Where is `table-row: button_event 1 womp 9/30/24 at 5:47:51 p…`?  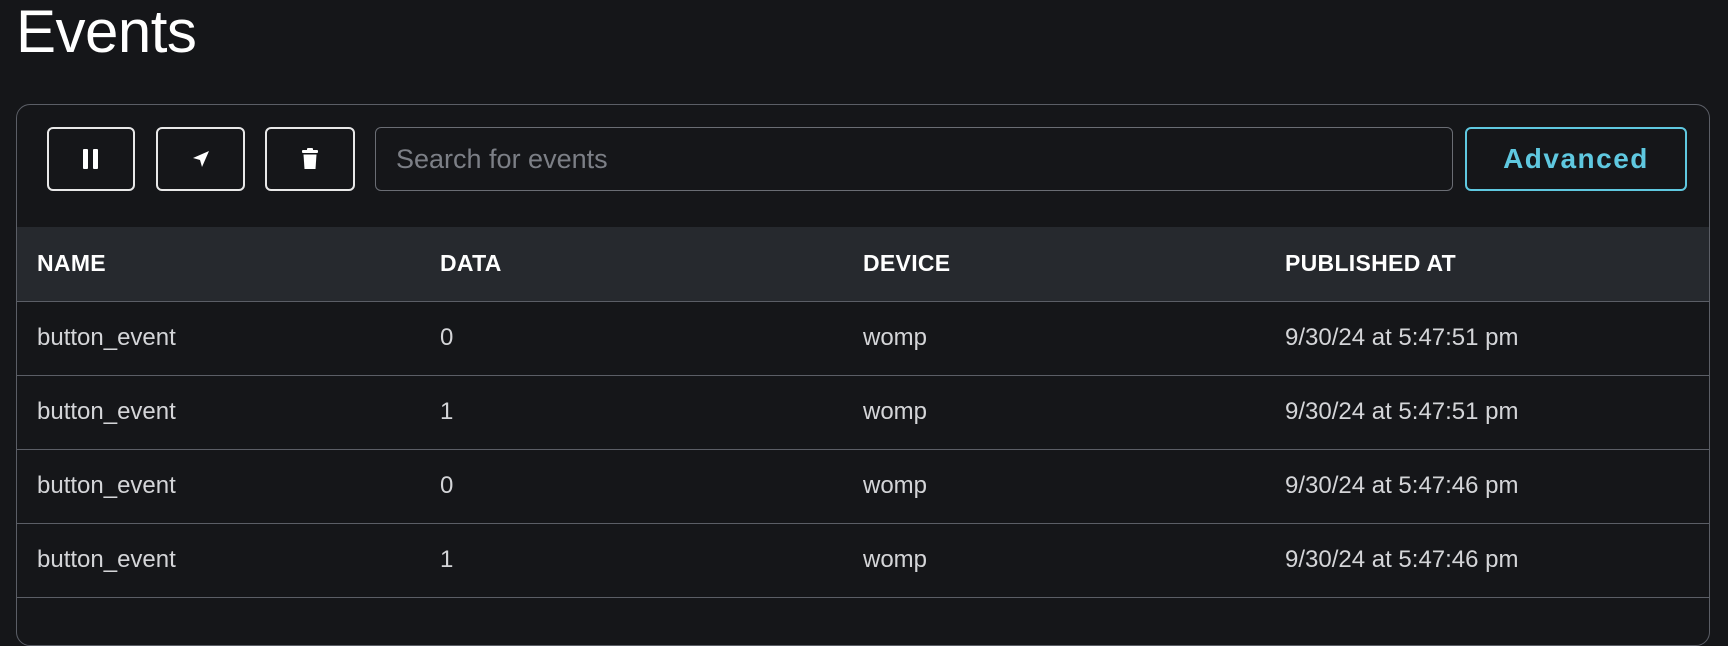 table-row: button_event 1 womp 9/30/24 at 5:47:51 p… is located at coordinates (863, 412).